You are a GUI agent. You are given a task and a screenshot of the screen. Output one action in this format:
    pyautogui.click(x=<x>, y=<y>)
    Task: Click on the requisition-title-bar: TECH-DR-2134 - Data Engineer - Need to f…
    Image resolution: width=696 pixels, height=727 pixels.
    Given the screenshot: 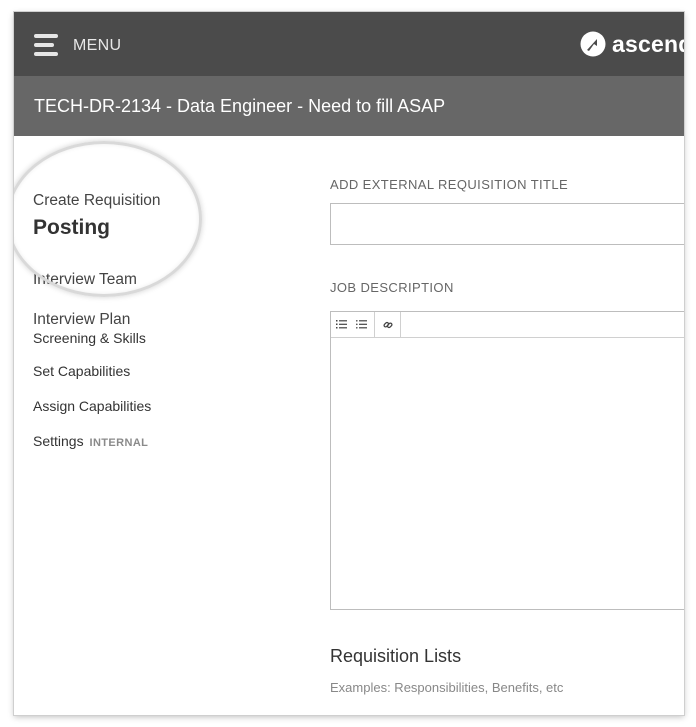 What is the action you would take?
    pyautogui.click(x=349, y=106)
    